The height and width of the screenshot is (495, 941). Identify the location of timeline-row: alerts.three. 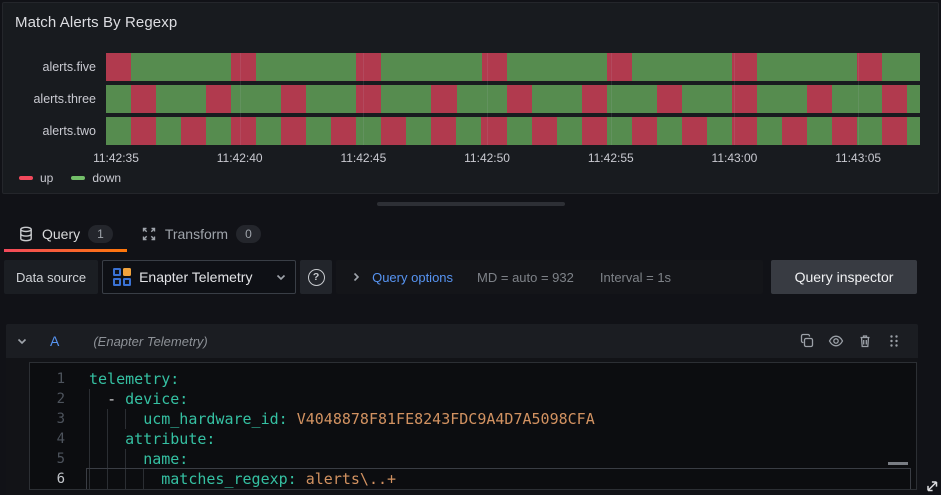
(470, 99).